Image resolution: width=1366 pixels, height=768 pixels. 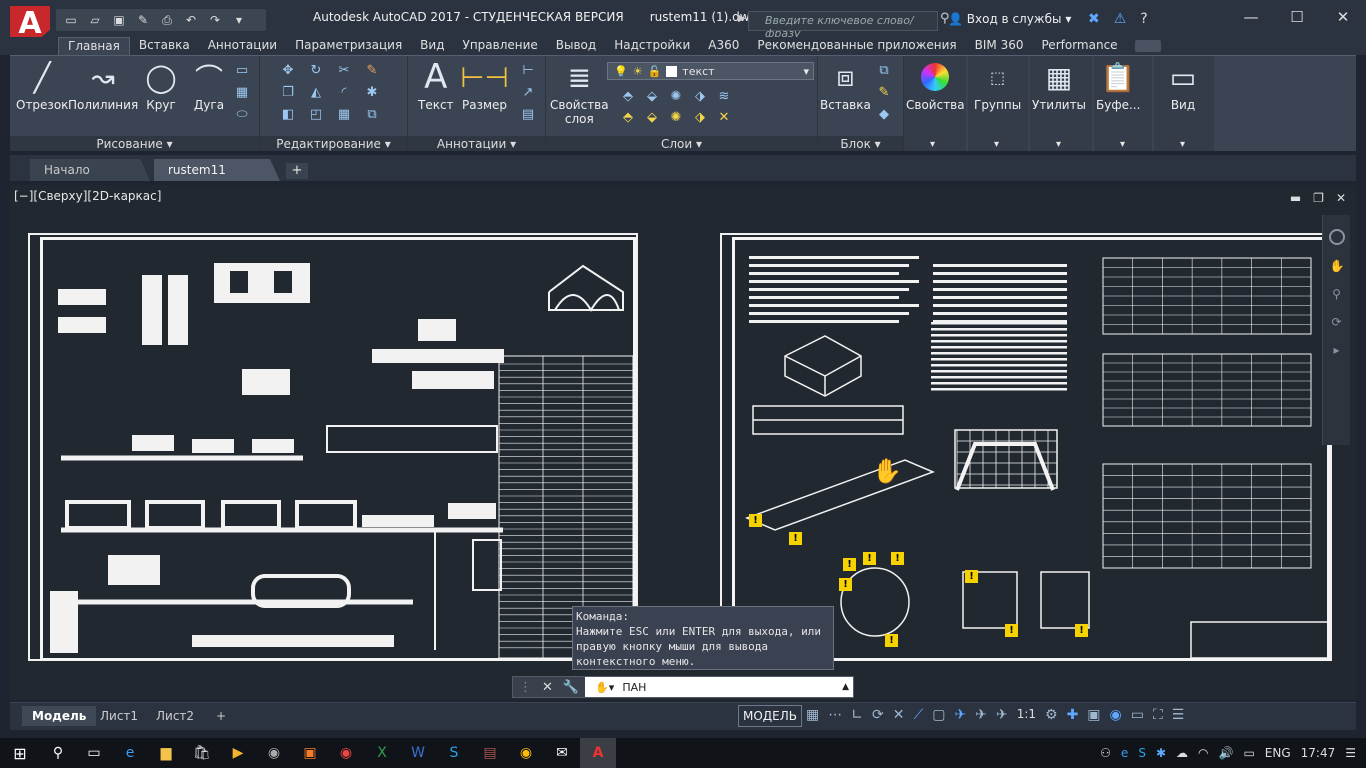 I want to click on new-icon: ▭, so click(x=71, y=20).